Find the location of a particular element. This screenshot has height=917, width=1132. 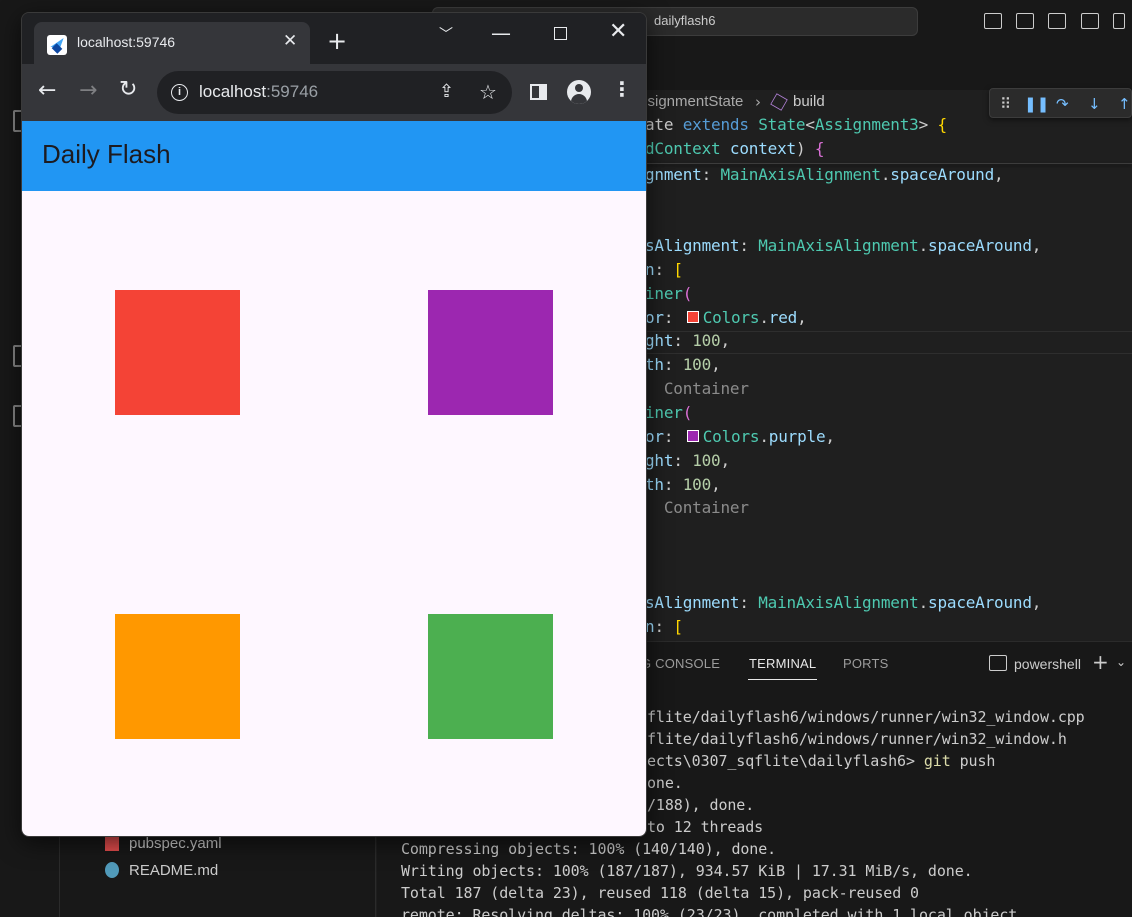

code-token: { is located at coordinates (942, 124).